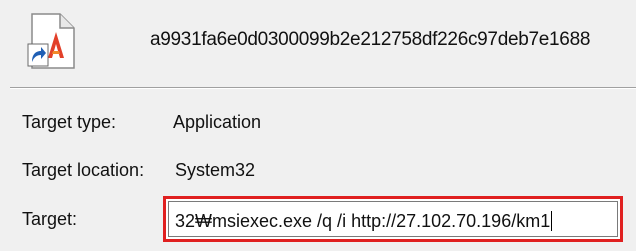 This screenshot has width=636, height=251. Describe the element at coordinates (323, 88) in the screenshot. I see `header-divider` at that location.